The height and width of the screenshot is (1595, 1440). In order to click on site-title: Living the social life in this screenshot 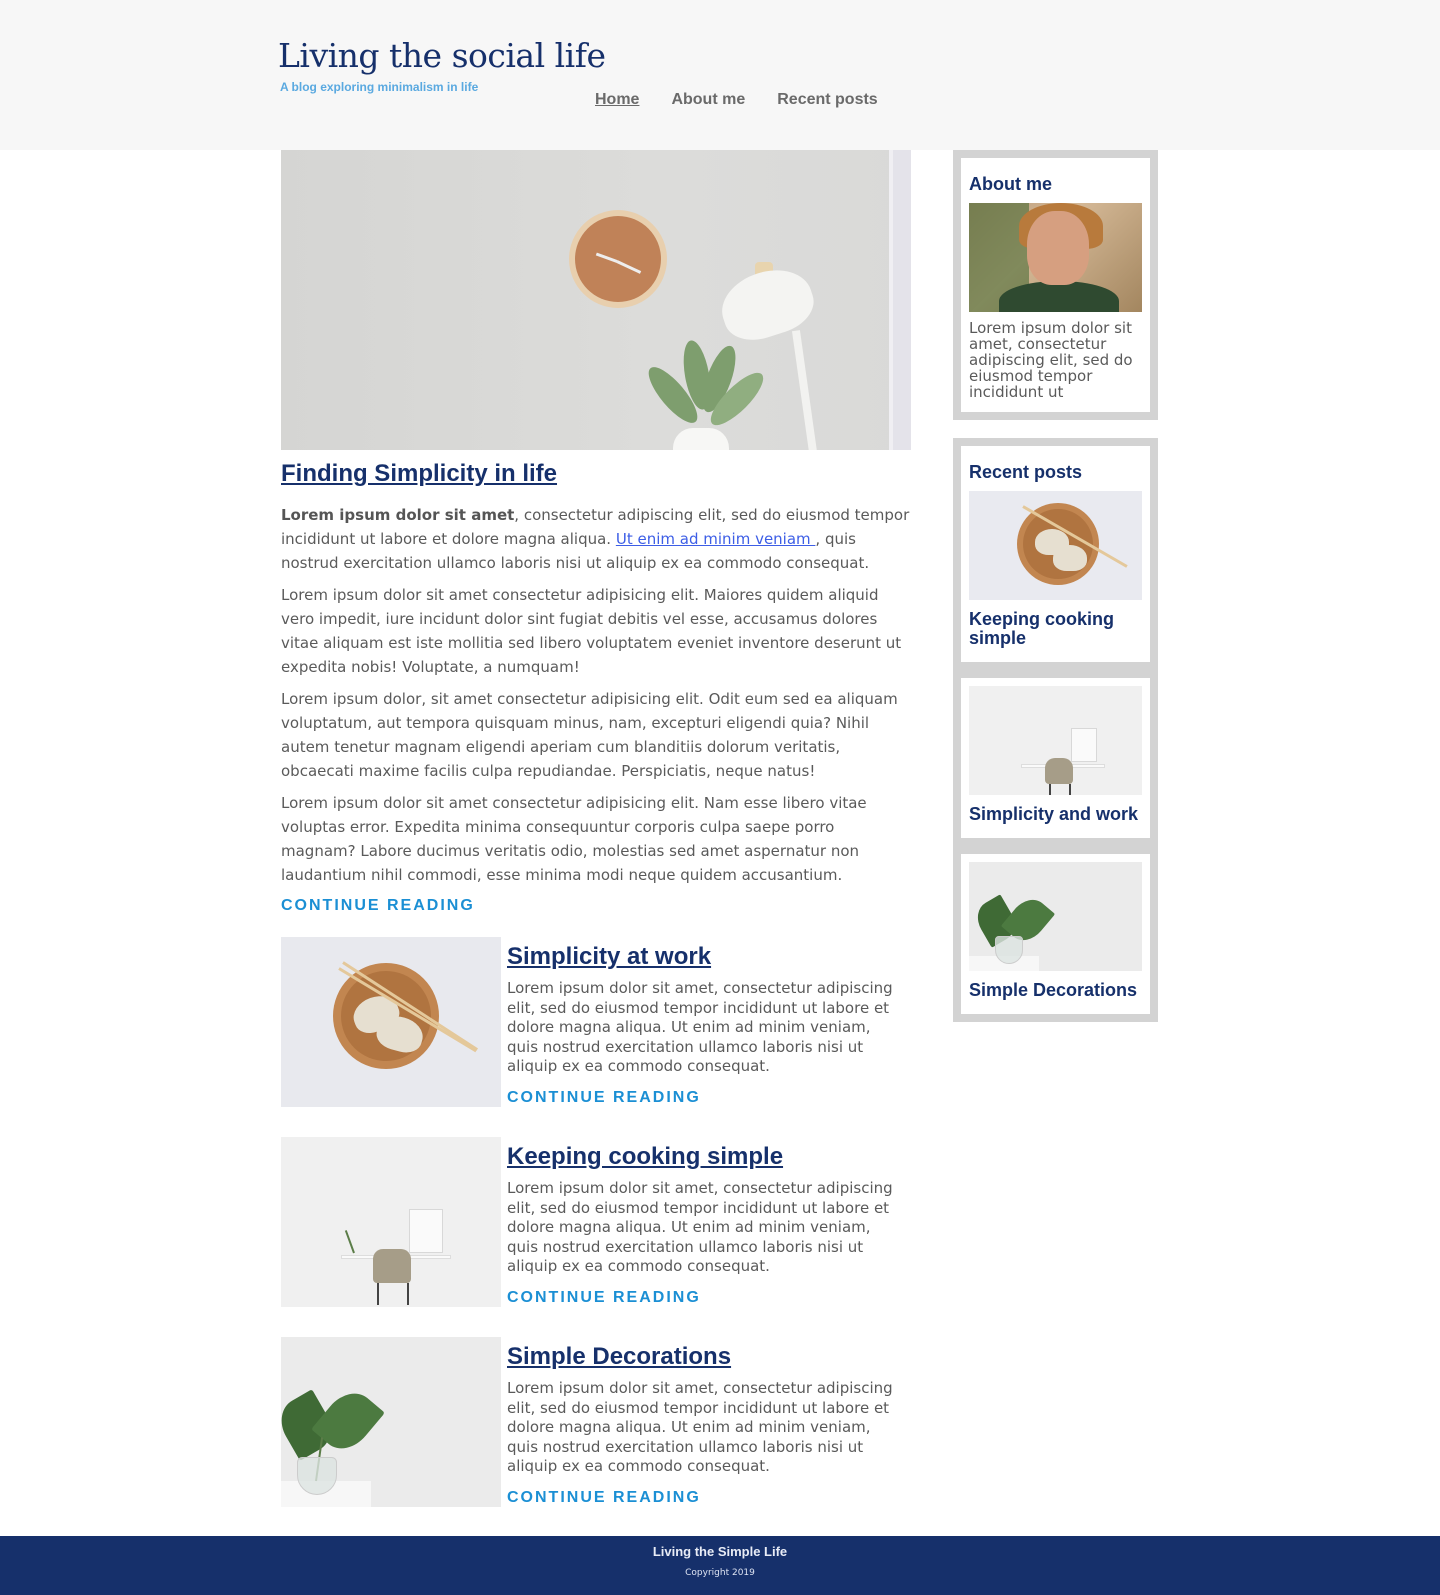, I will do `click(442, 55)`.